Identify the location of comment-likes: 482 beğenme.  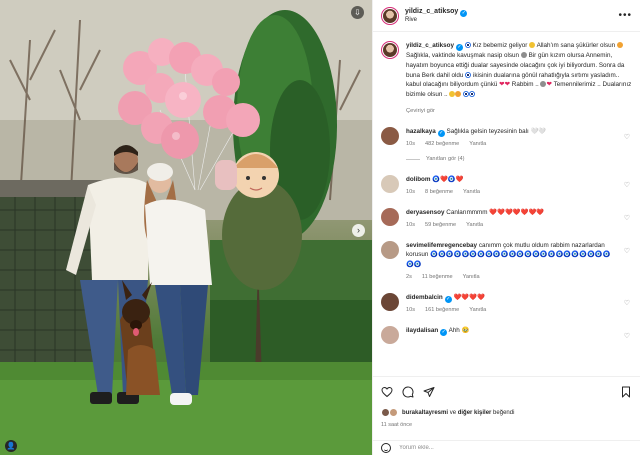
(442, 144).